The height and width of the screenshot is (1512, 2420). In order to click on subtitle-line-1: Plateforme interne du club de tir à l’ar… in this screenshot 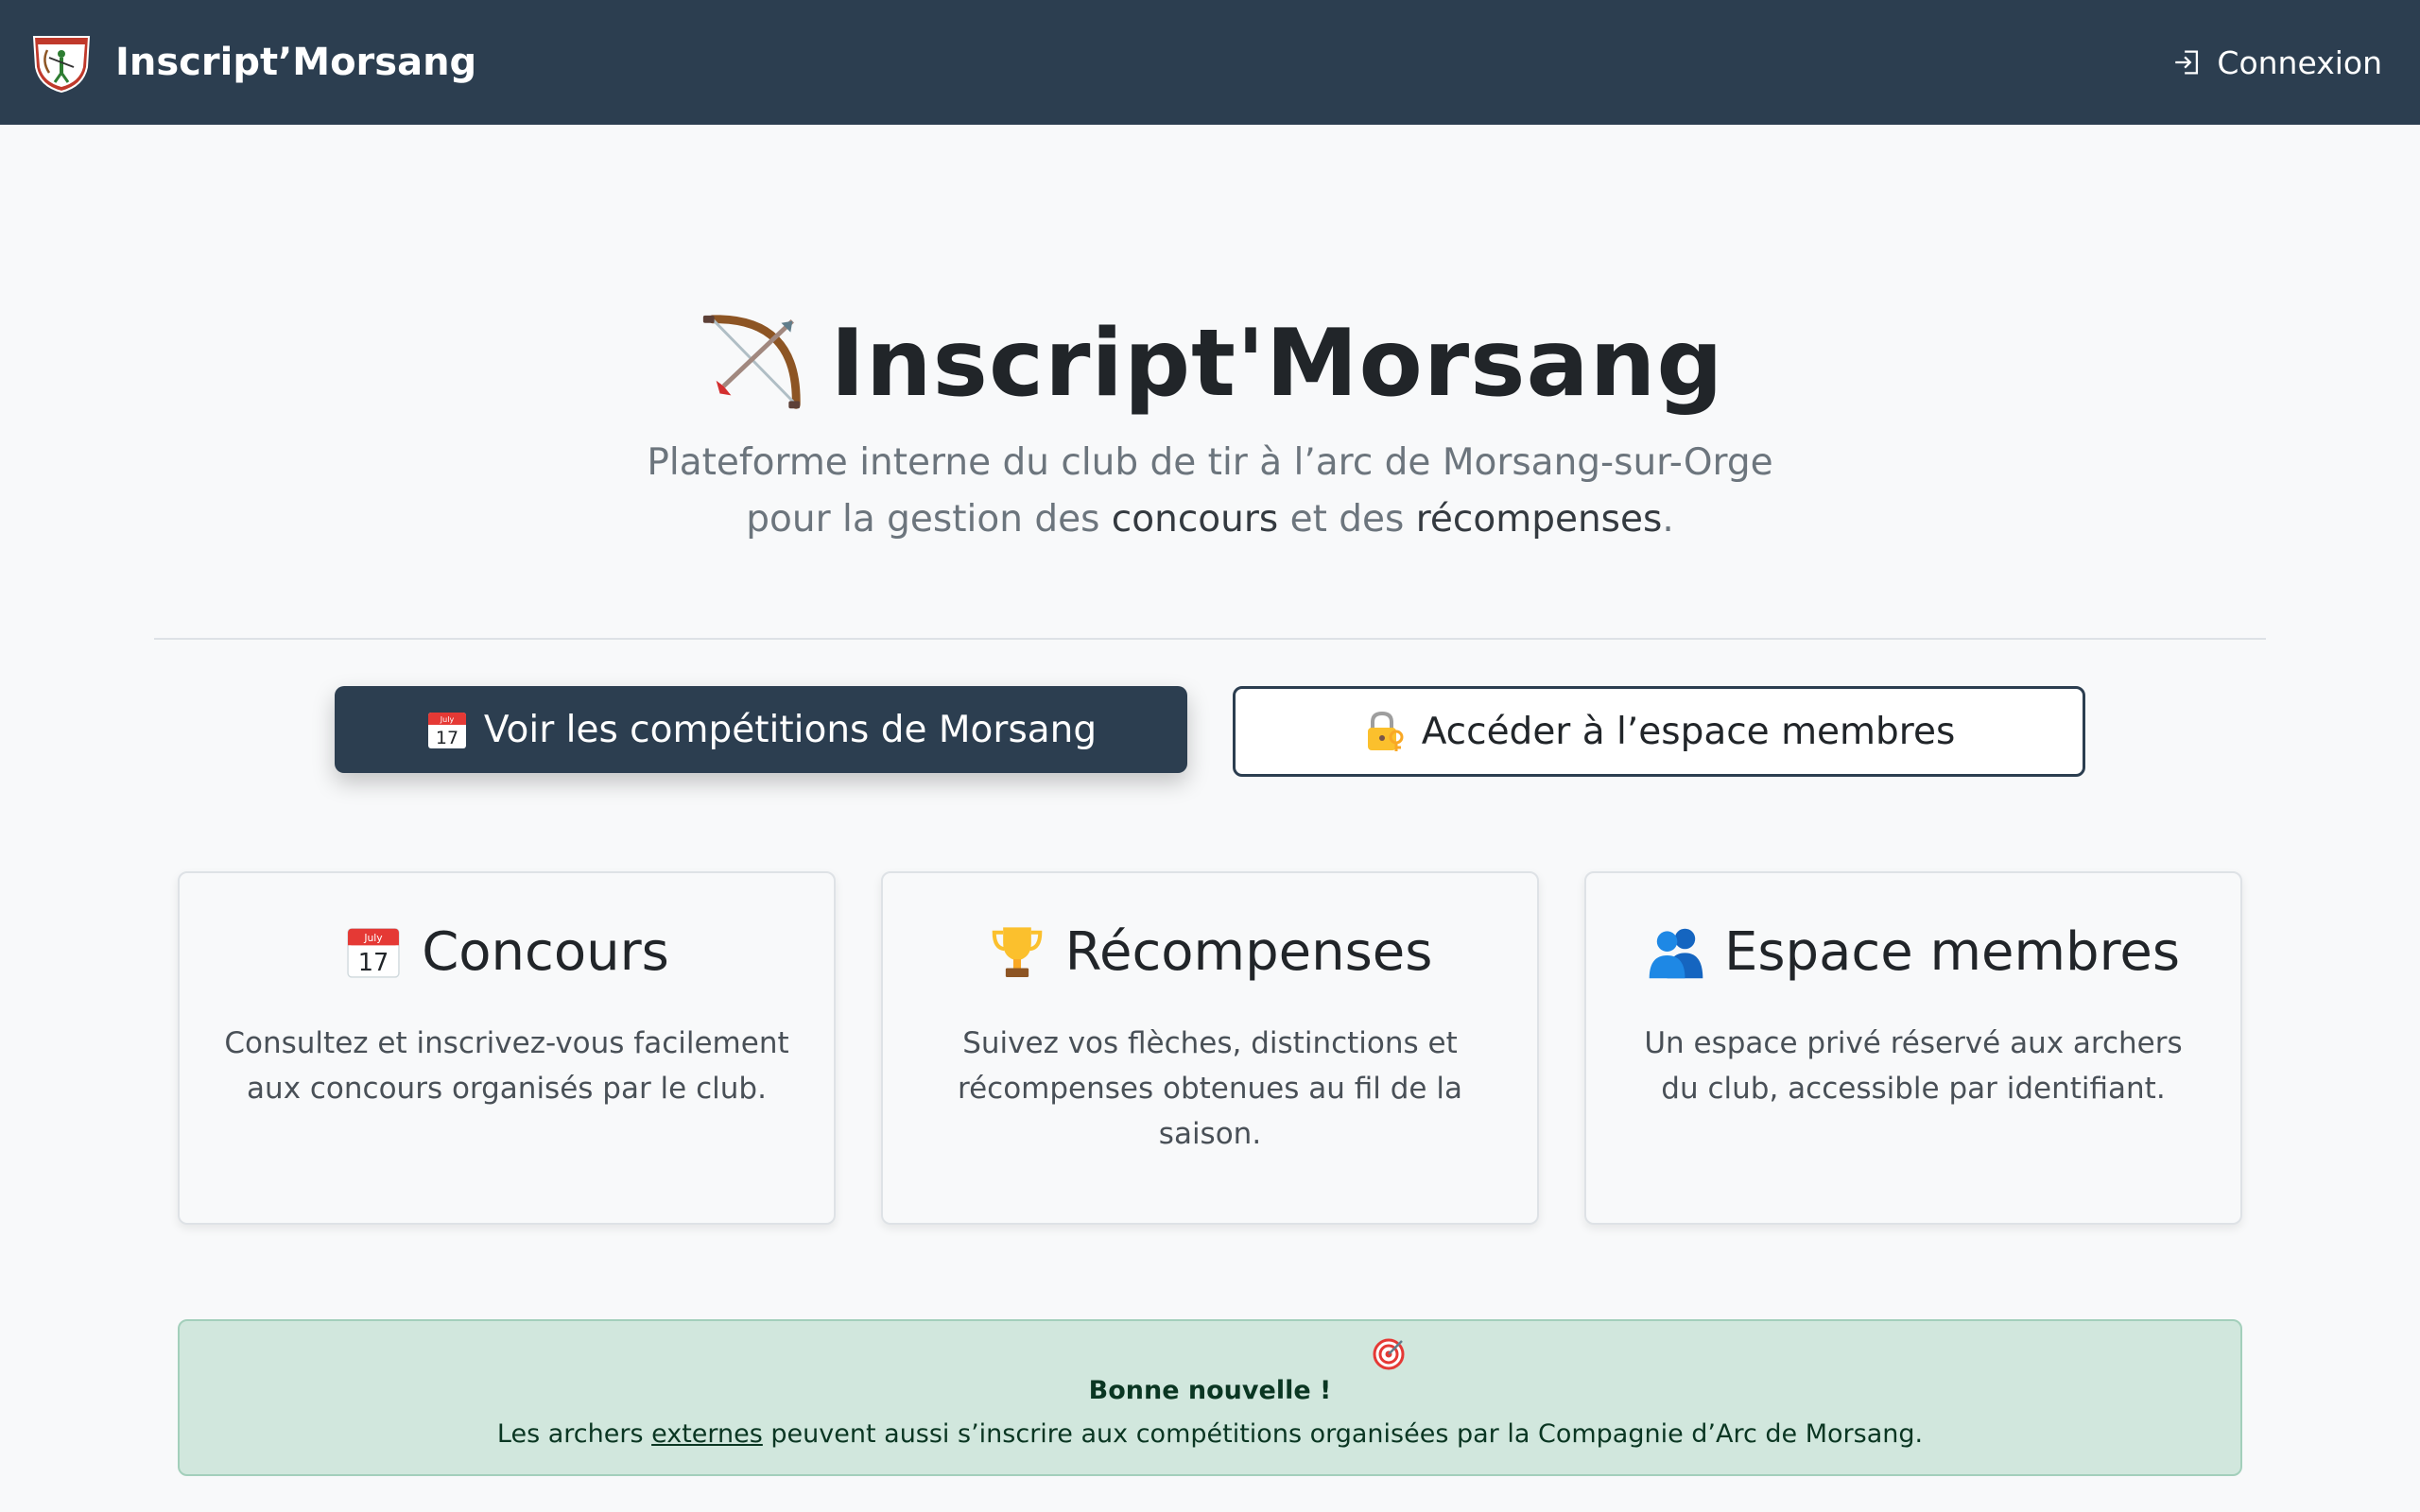, I will do `click(1210, 462)`.